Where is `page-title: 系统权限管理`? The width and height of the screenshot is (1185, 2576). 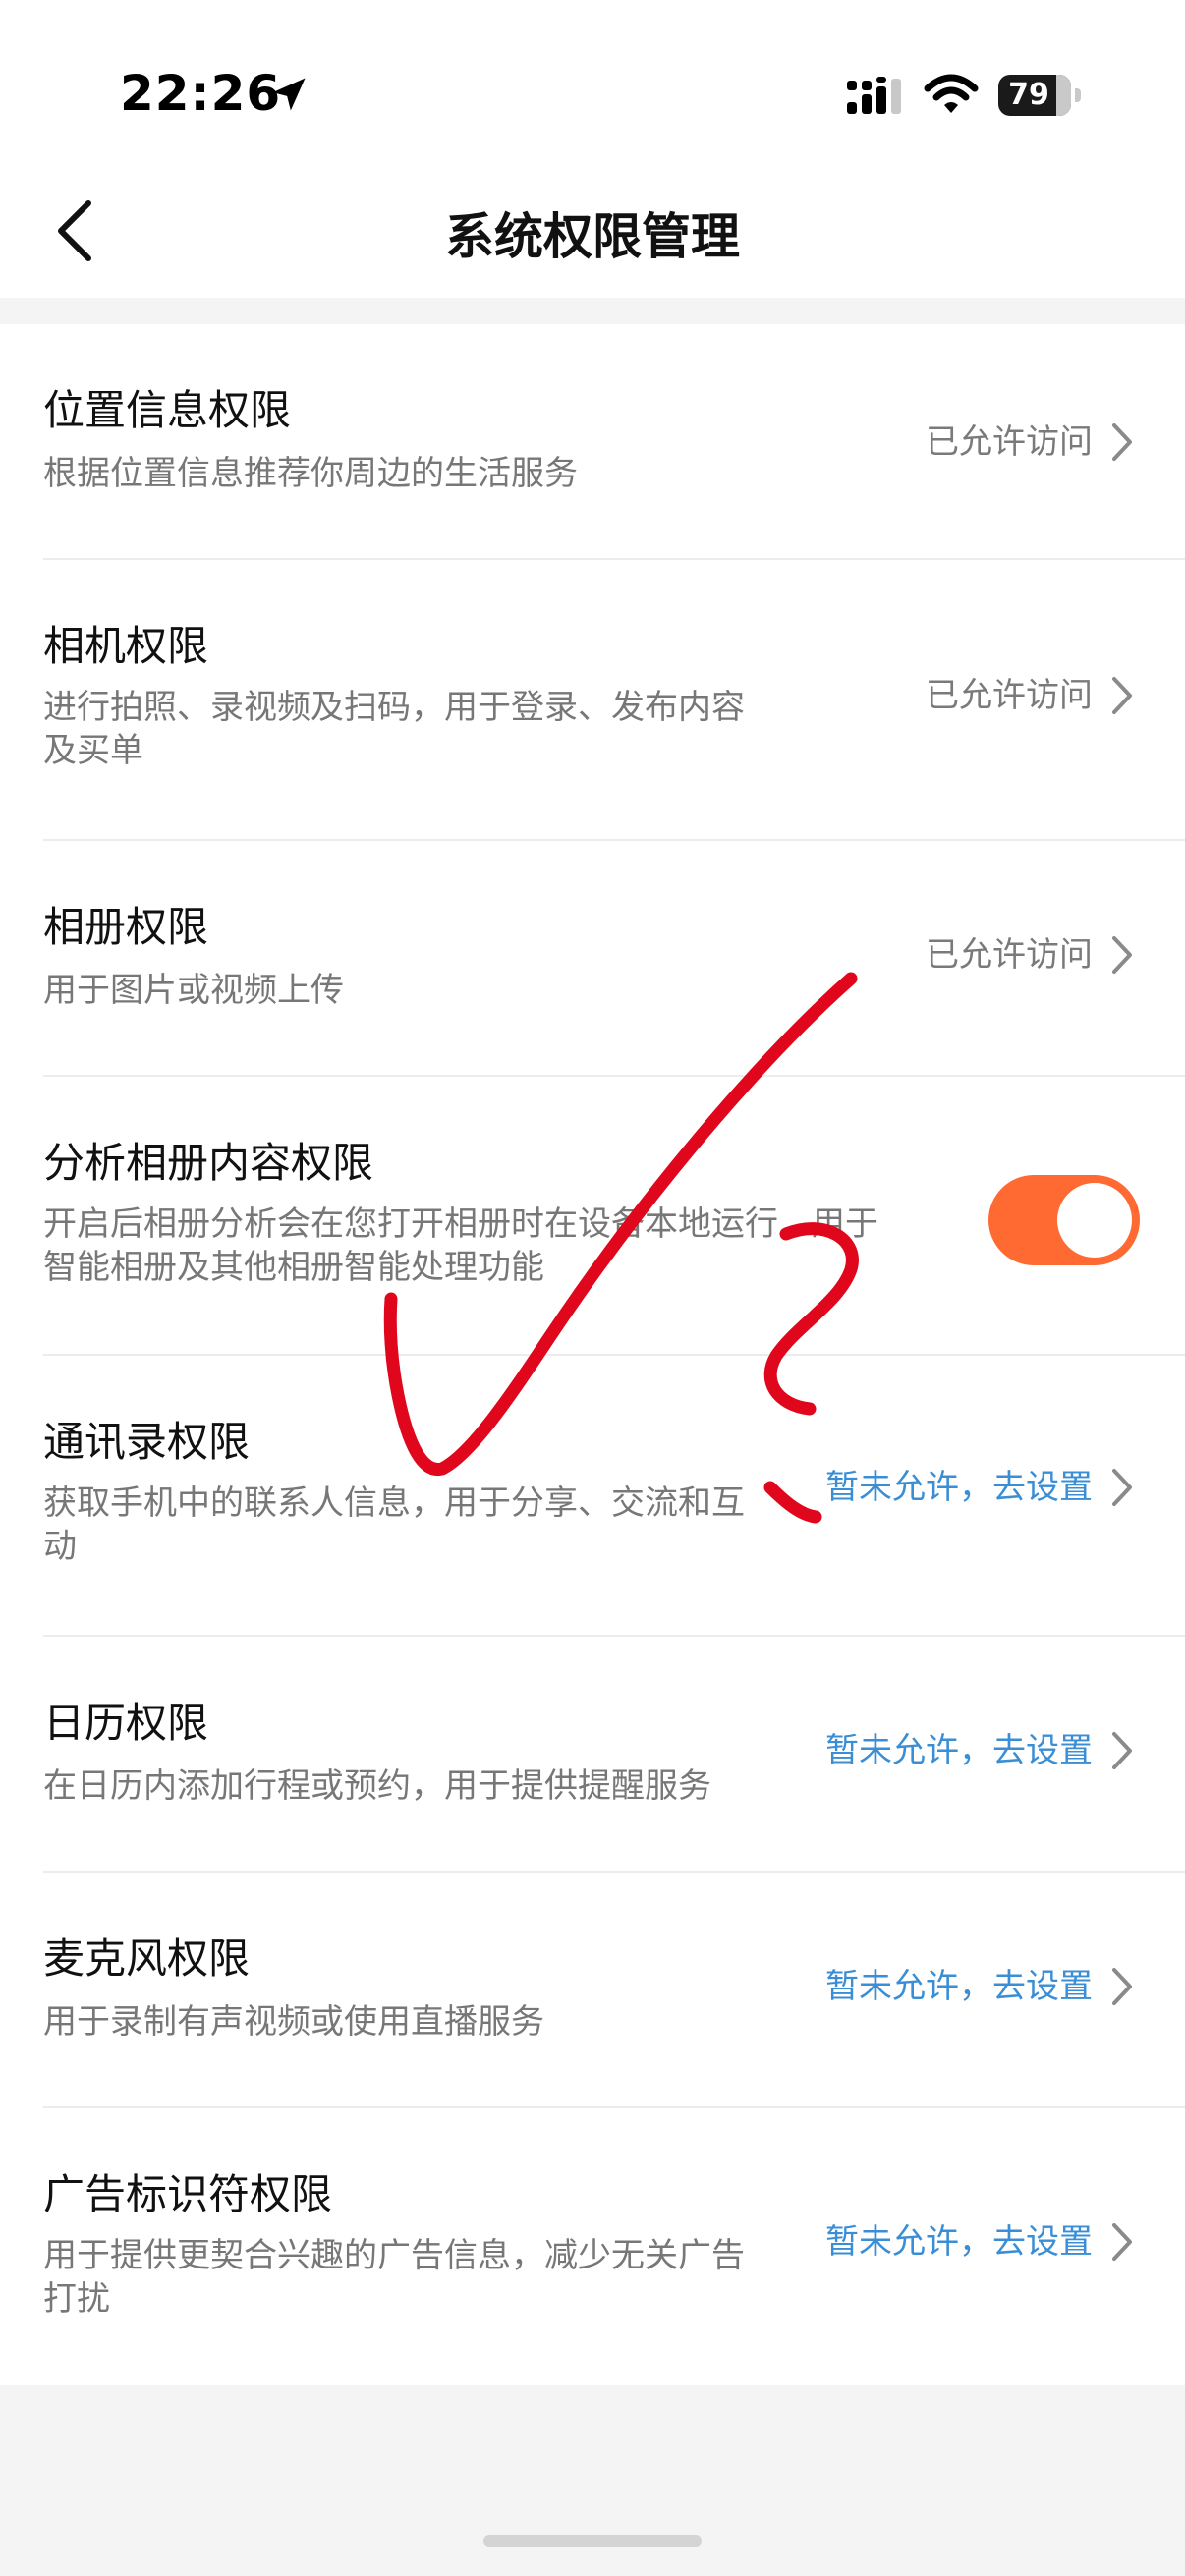 page-title: 系统权限管理 is located at coordinates (592, 236).